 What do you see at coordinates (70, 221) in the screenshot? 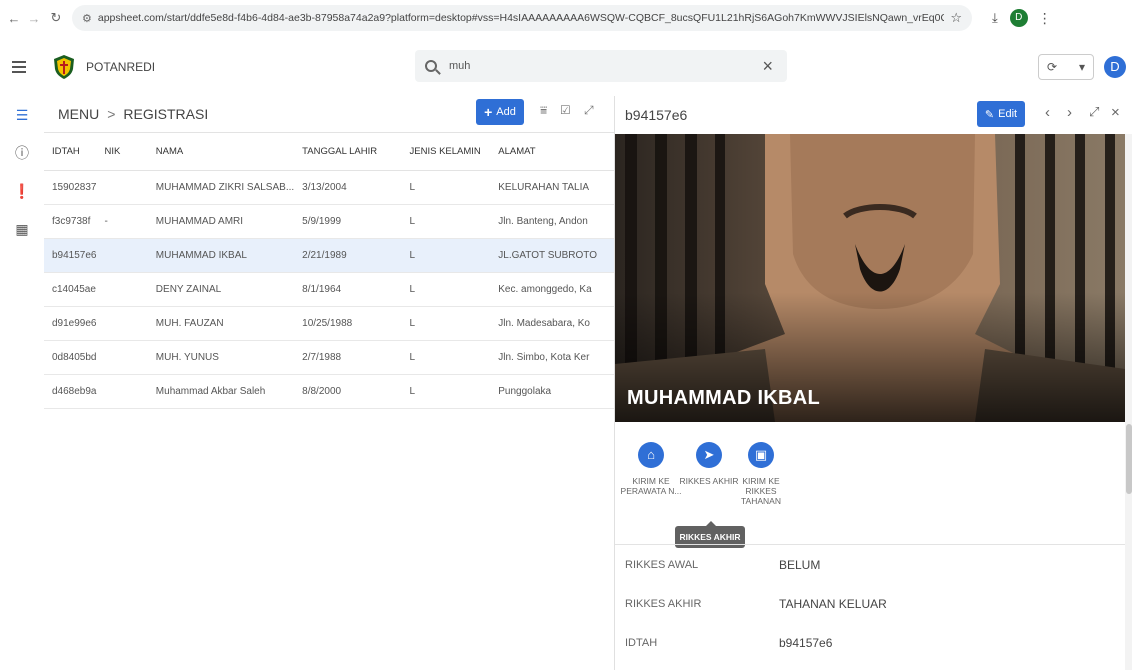
I see `cell-idtah: f3c9738f` at bounding box center [70, 221].